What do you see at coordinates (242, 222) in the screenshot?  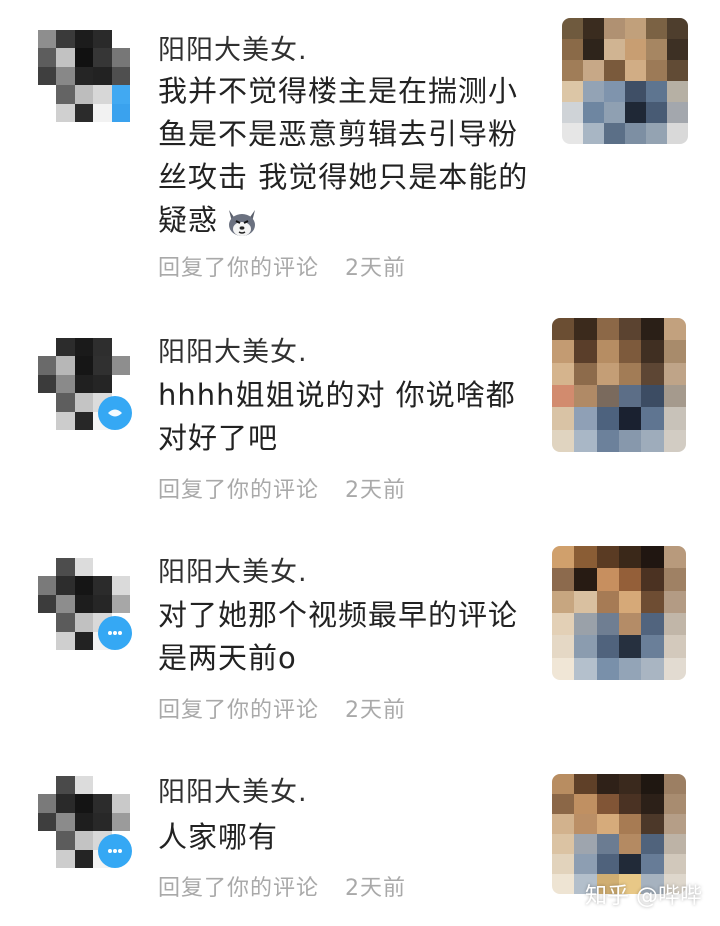 I see `husky-face-emoji-icon` at bounding box center [242, 222].